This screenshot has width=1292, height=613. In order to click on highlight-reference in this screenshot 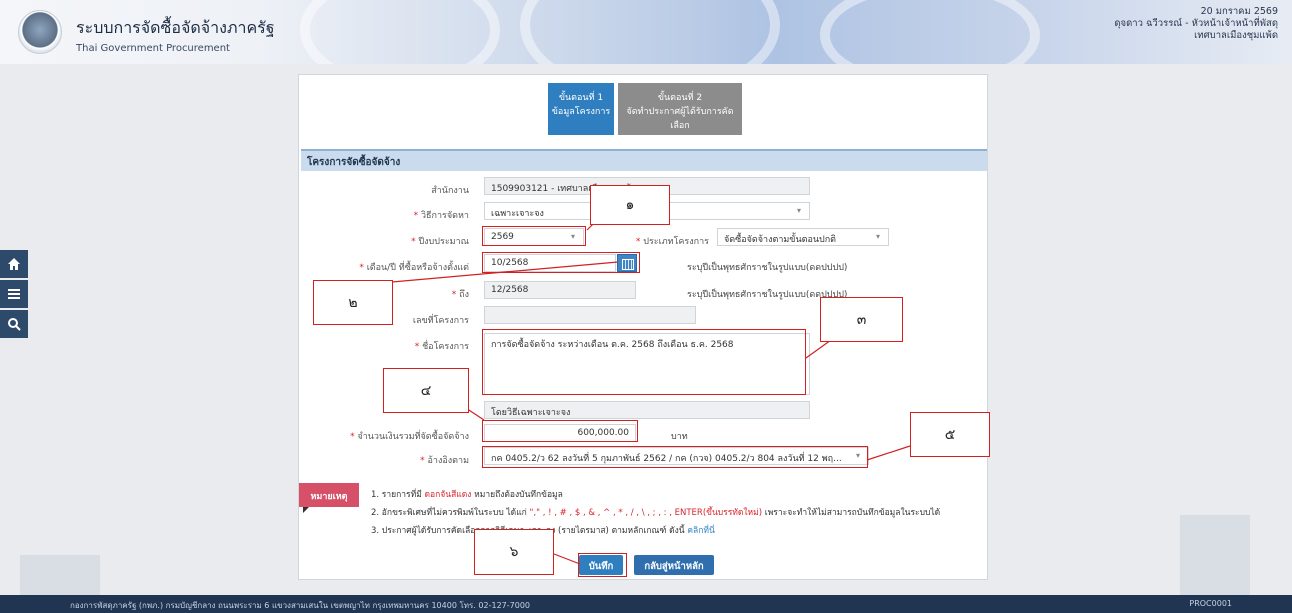, I will do `click(675, 457)`.